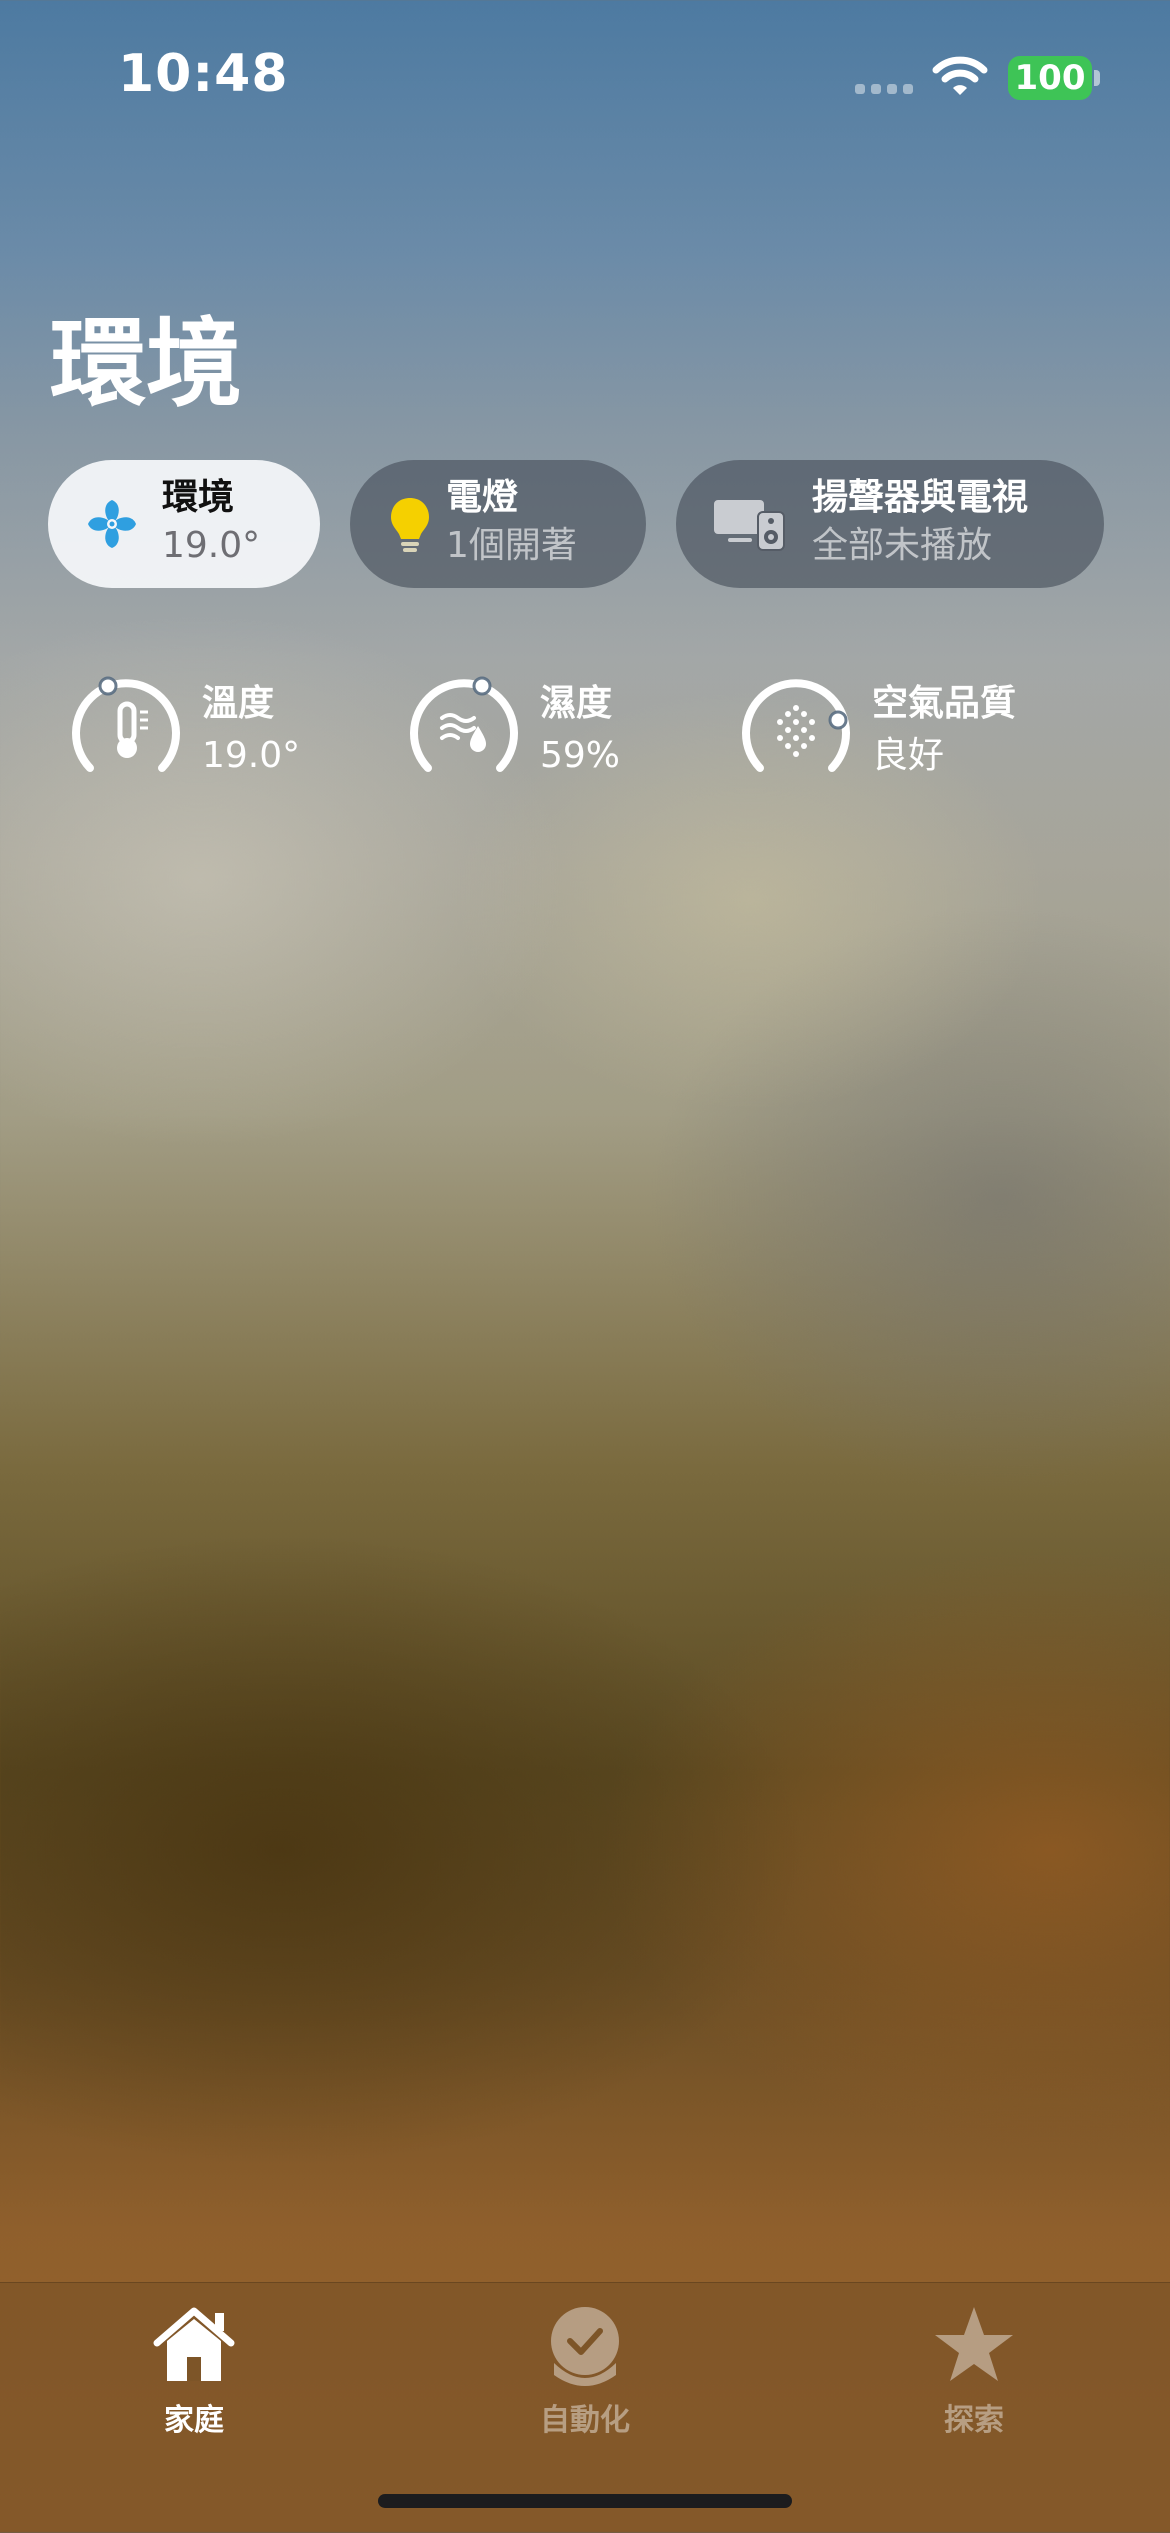 Image resolution: width=1170 pixels, height=2533 pixels. Describe the element at coordinates (146, 364) in the screenshot. I see `page-title: 環境` at that location.